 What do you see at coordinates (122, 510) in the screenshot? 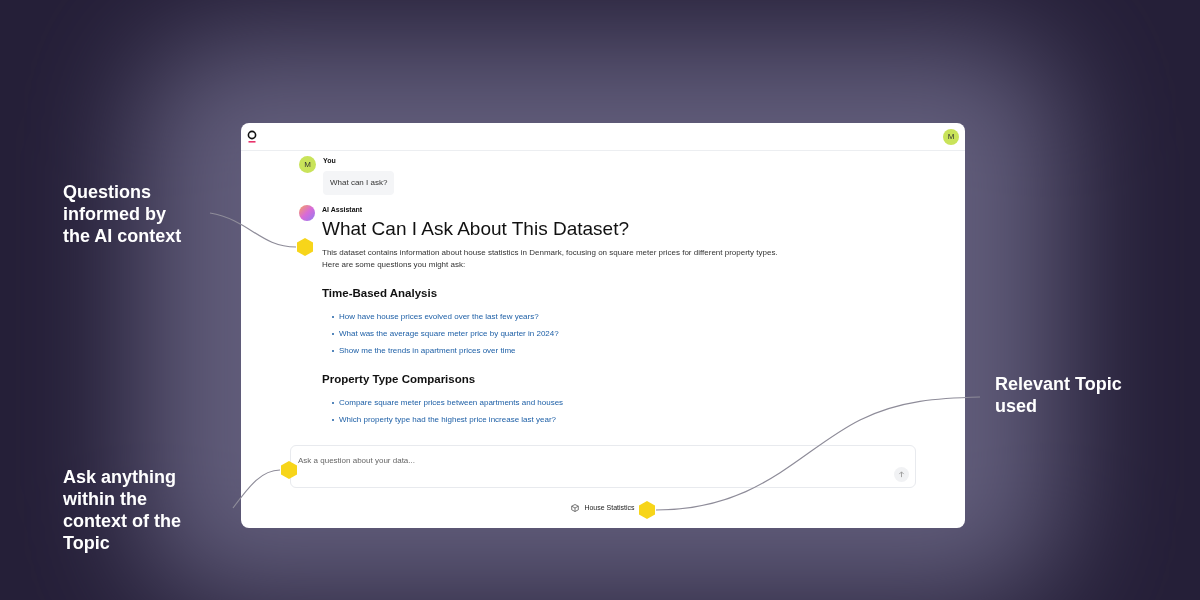
I see `callout-text: Ask anything within the context of the Topic` at bounding box center [122, 510].